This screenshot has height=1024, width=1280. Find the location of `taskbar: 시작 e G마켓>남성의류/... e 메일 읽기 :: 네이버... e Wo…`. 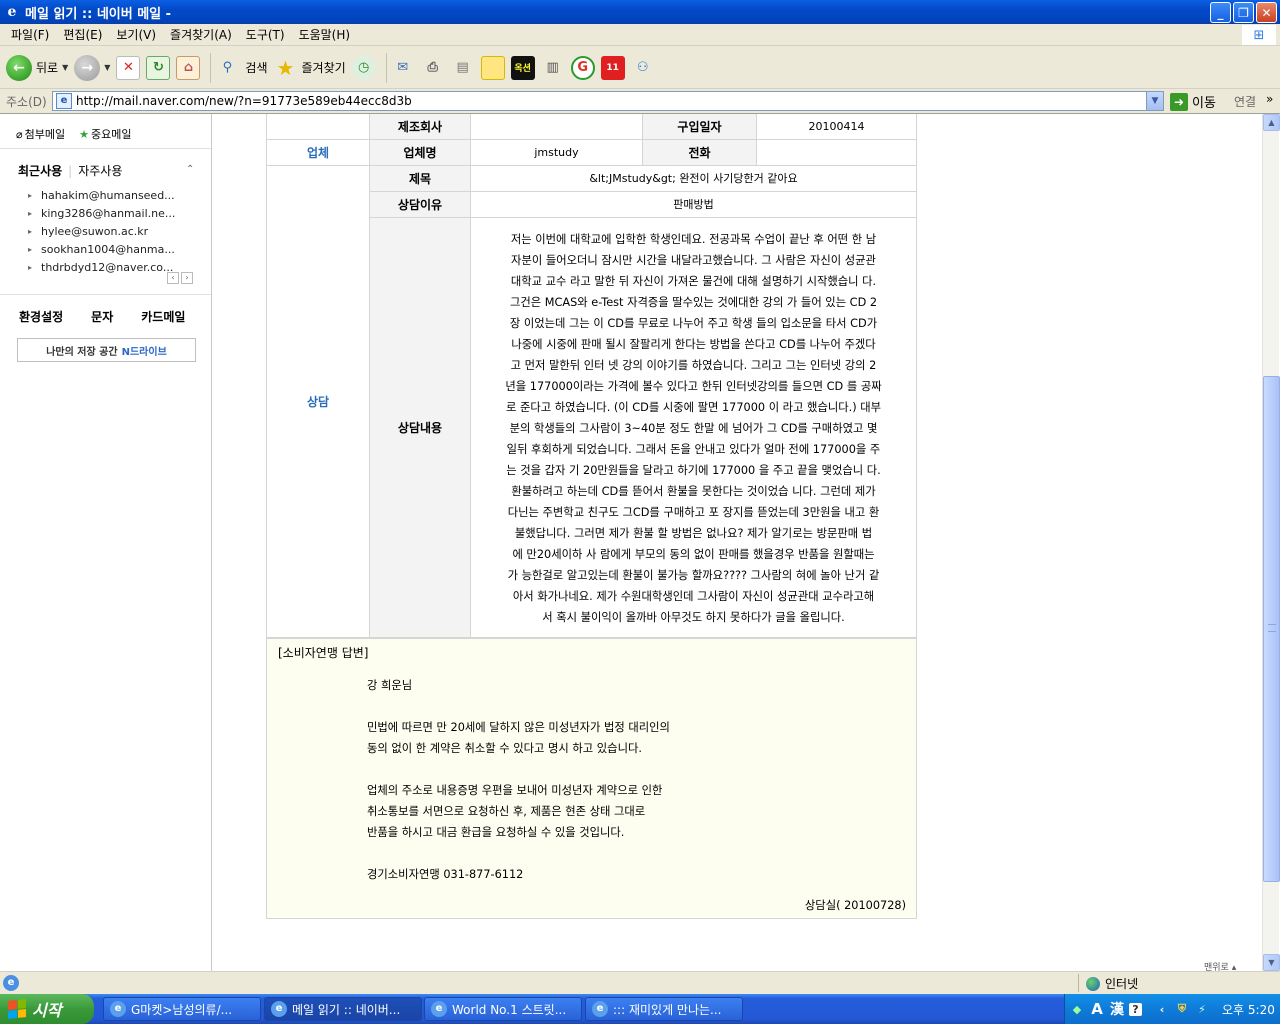

taskbar: 시작 e G마켓>남성의류/... e 메일 읽기 :: 네이버... e Wo… is located at coordinates (640, 1009).